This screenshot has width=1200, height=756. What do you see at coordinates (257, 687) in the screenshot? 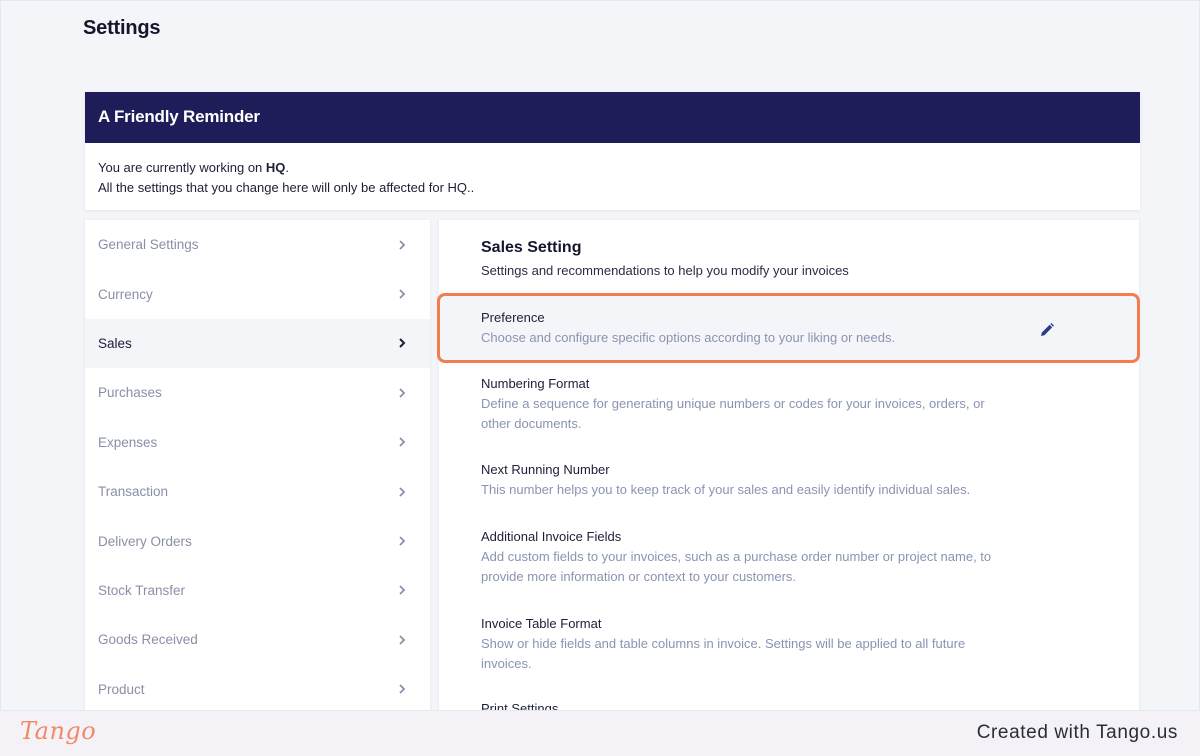
I see `sidebar-item-product: Product` at bounding box center [257, 687].